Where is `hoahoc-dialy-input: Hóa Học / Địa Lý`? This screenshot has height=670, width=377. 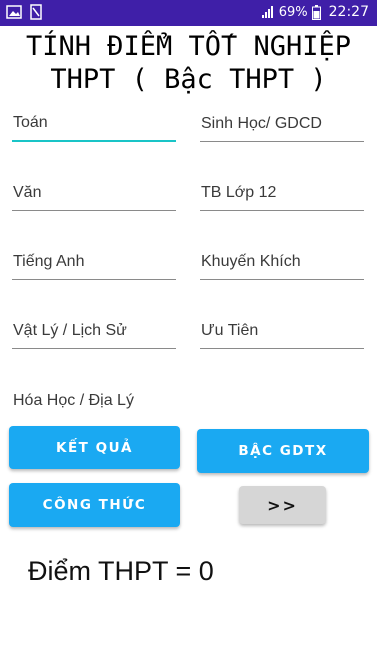 hoahoc-dialy-input: Hóa Học / Địa Lý is located at coordinates (94, 398).